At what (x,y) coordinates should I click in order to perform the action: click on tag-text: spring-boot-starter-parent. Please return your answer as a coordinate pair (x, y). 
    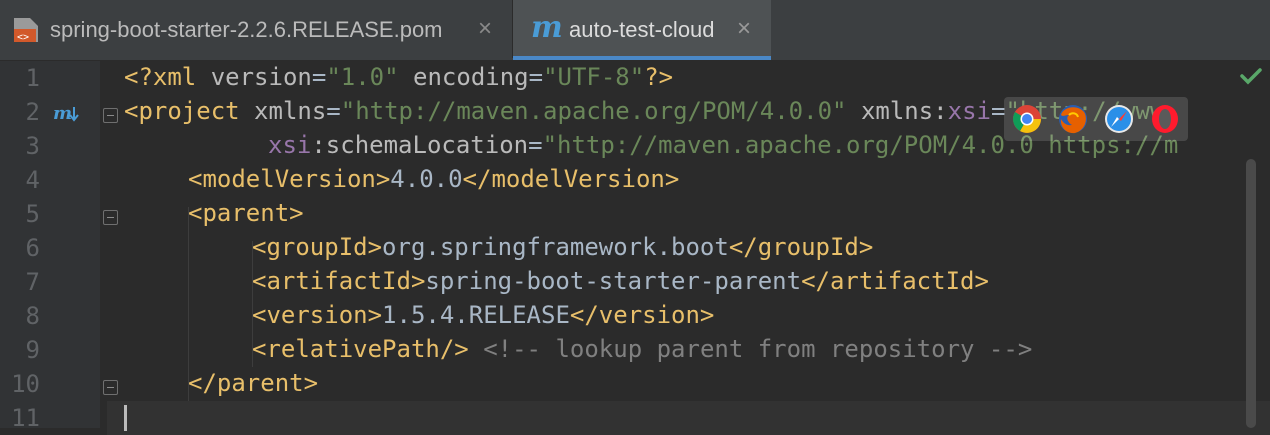
    Looking at the image, I should click on (613, 281).